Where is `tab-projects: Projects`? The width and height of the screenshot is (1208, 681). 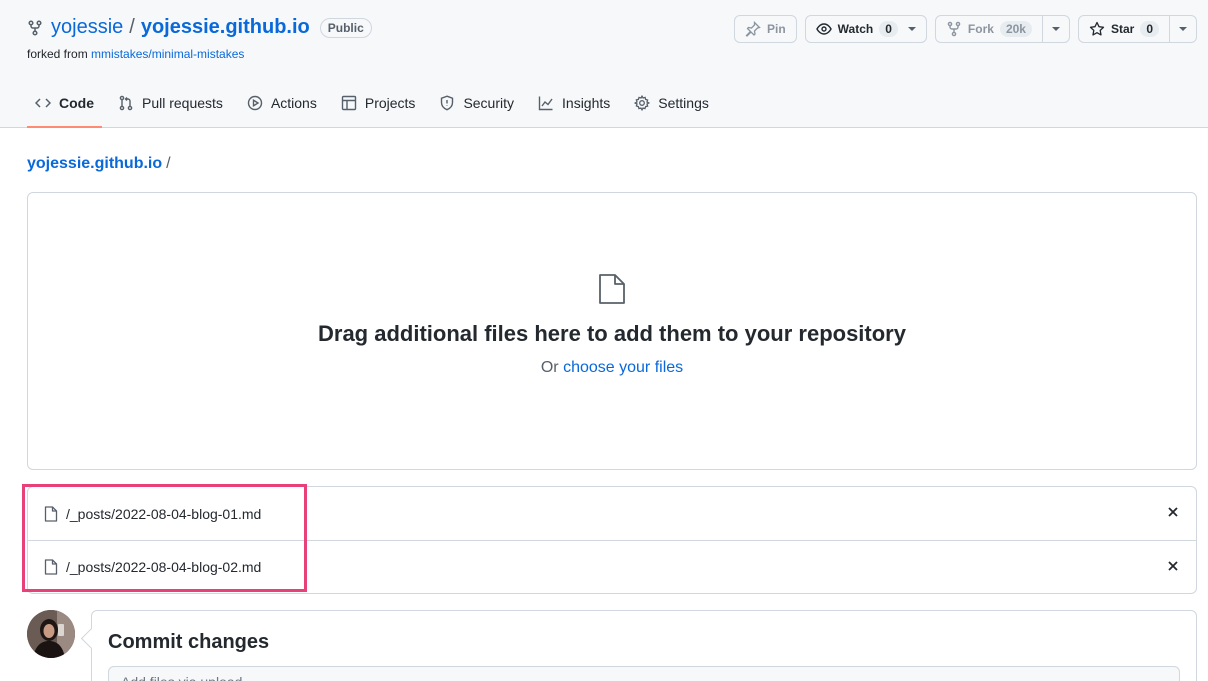 tab-projects: Projects is located at coordinates (378, 104).